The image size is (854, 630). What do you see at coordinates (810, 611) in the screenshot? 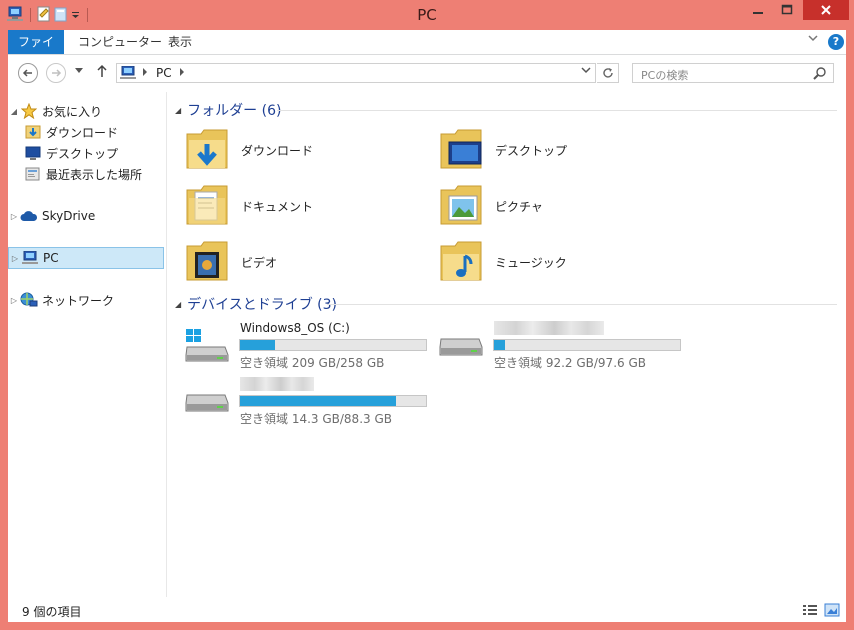
I see `details-view-icon` at bounding box center [810, 611].